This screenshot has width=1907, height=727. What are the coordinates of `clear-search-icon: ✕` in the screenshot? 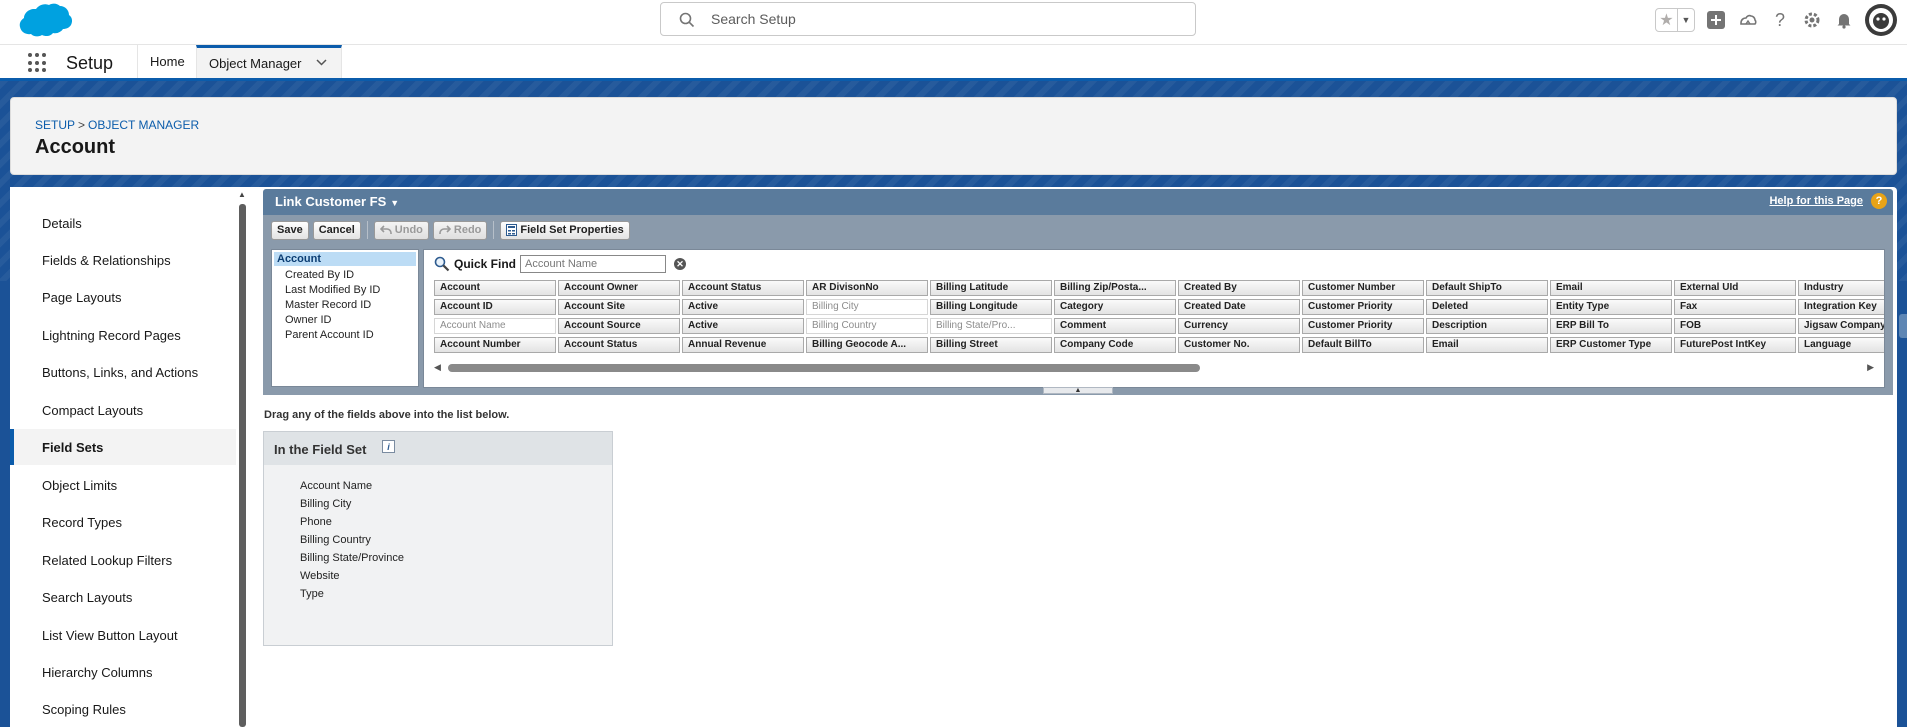 It's located at (680, 264).